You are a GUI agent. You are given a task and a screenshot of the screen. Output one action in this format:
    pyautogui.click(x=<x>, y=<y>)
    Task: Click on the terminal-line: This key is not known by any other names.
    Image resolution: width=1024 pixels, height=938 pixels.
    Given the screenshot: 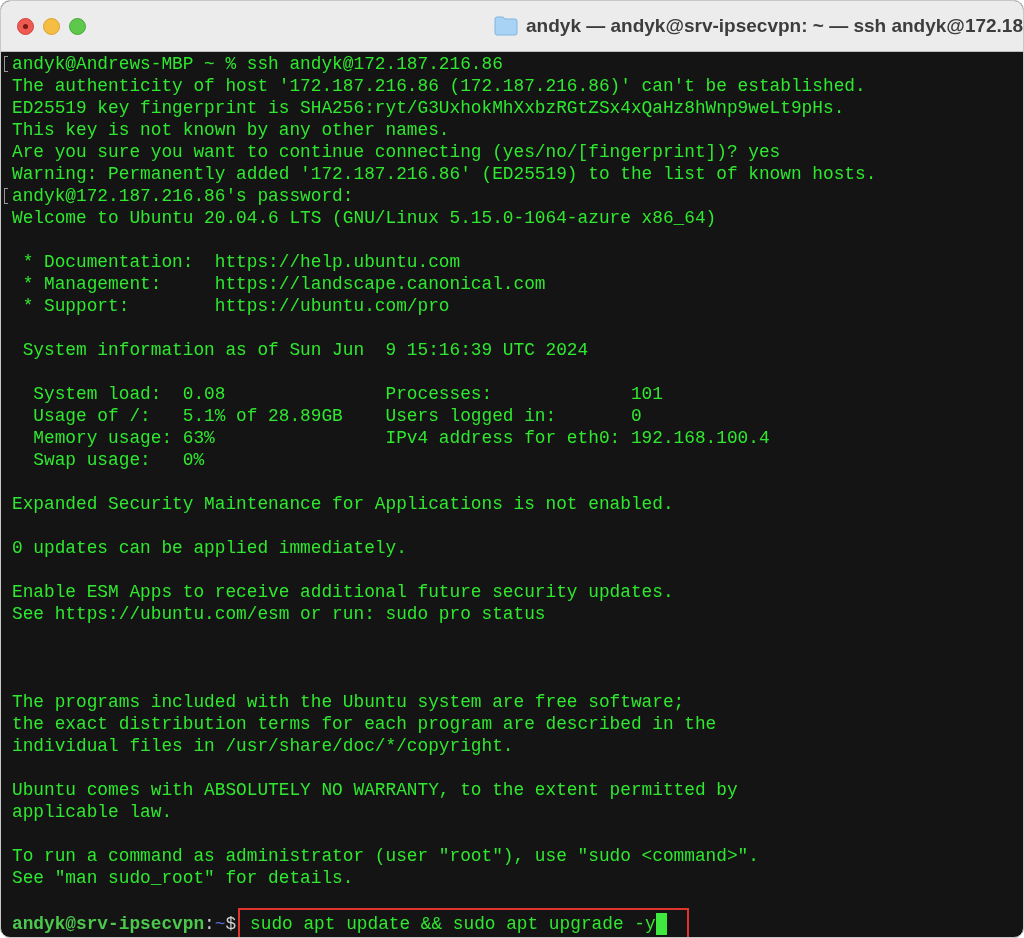 What is the action you would take?
    pyautogui.click(x=231, y=130)
    